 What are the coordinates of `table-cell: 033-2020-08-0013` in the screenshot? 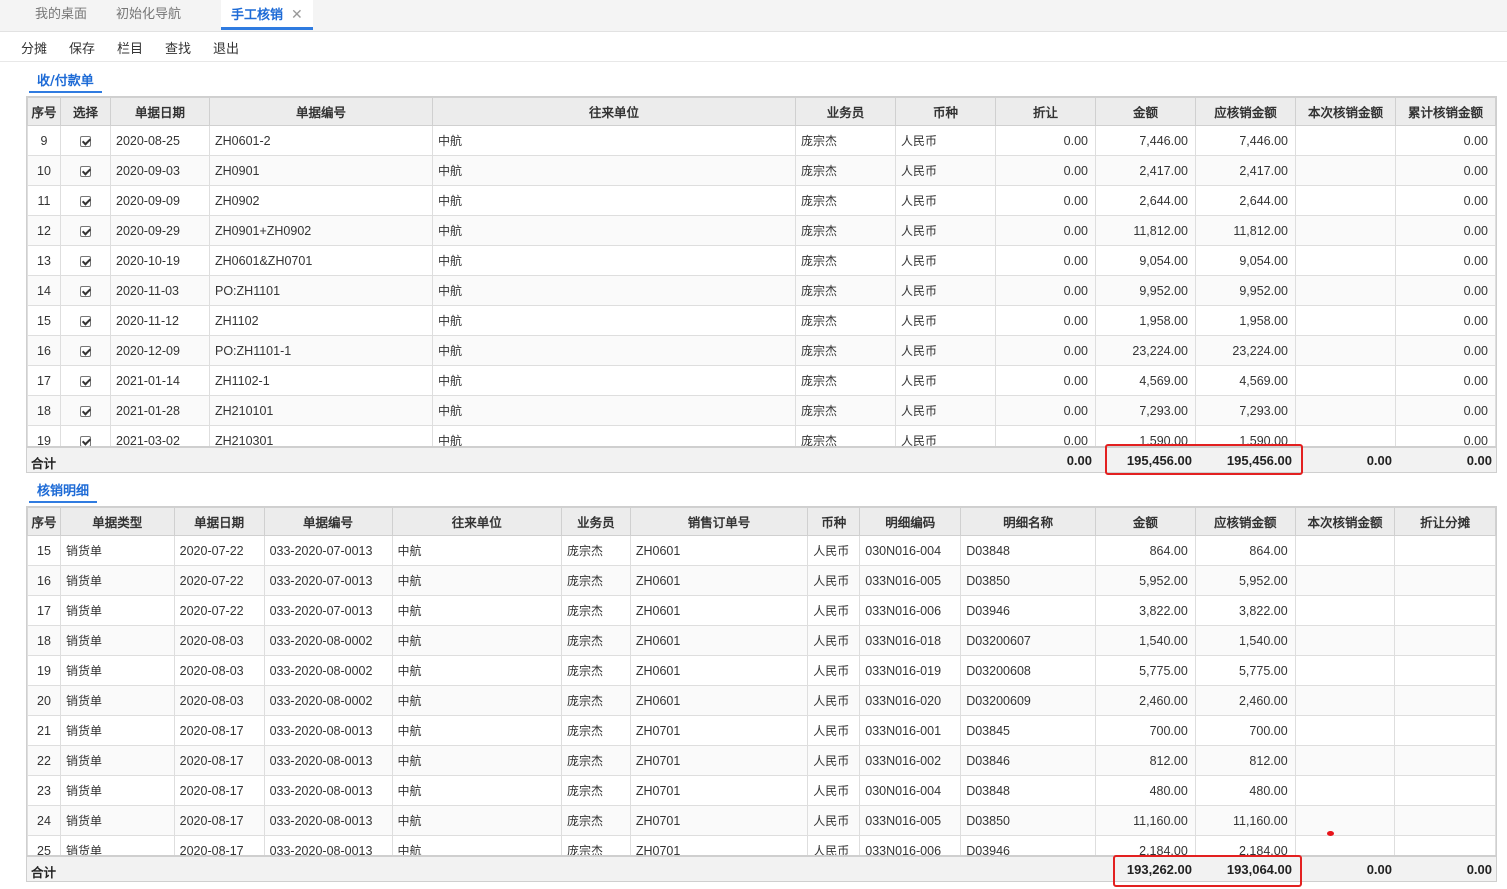 It's located at (328, 790).